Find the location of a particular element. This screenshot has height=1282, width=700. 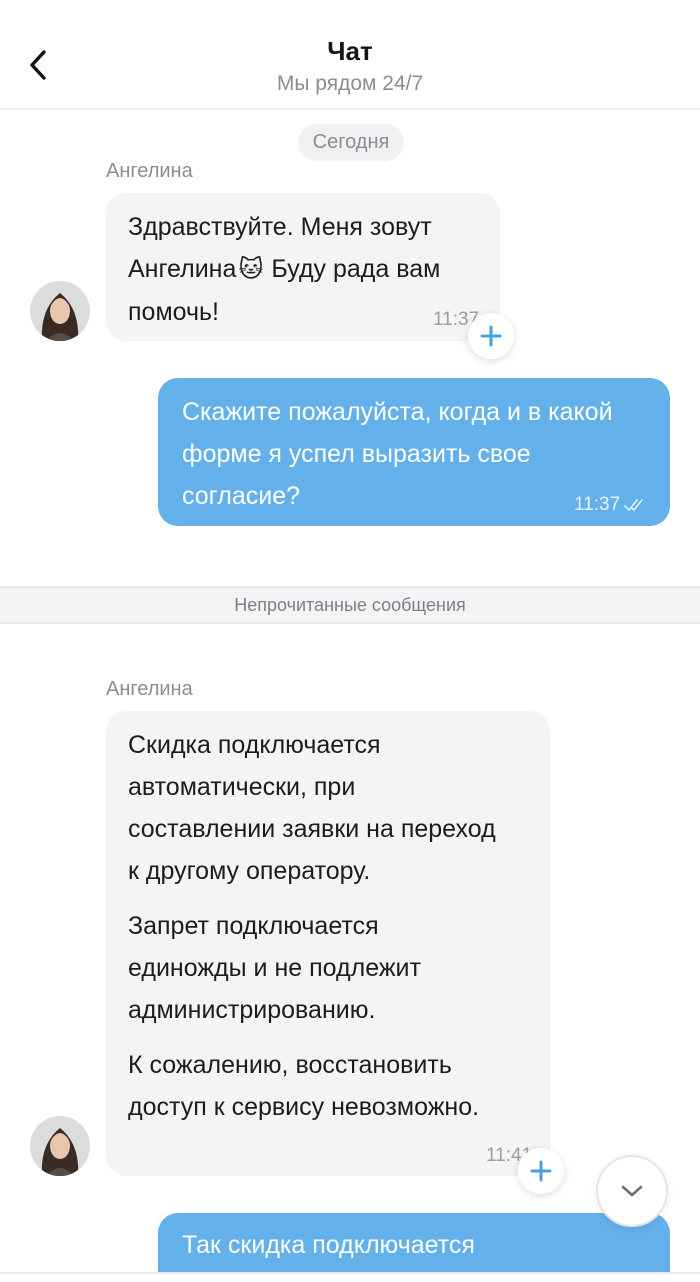

message-line: К сожалению, восстановить is located at coordinates (290, 1065).